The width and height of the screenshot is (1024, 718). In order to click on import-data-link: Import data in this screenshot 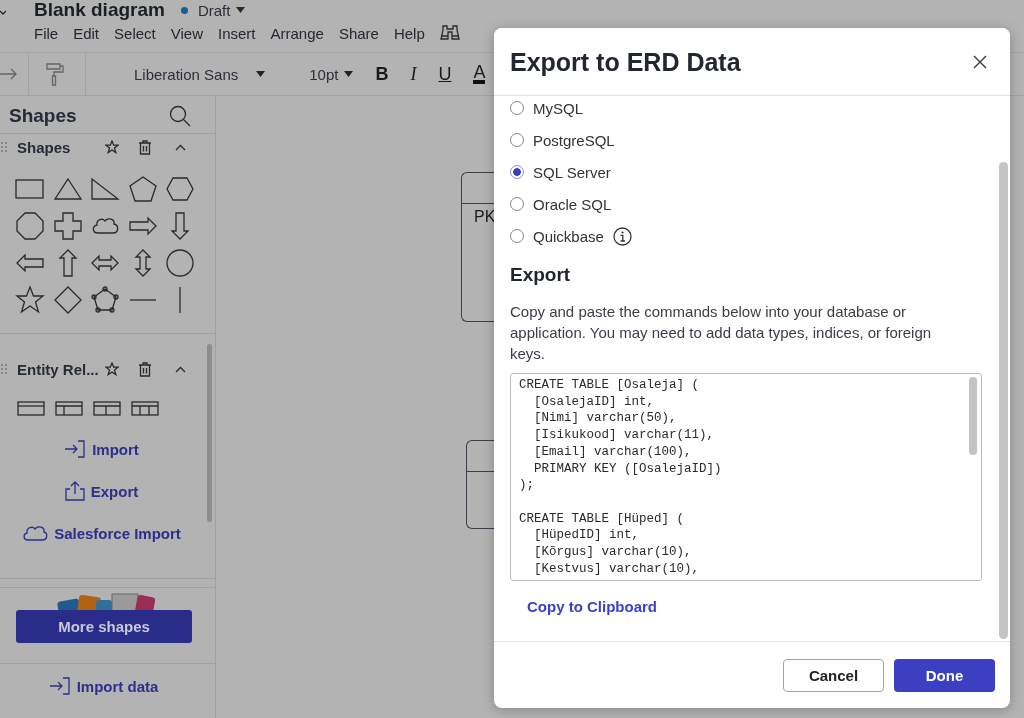, I will do `click(117, 686)`.